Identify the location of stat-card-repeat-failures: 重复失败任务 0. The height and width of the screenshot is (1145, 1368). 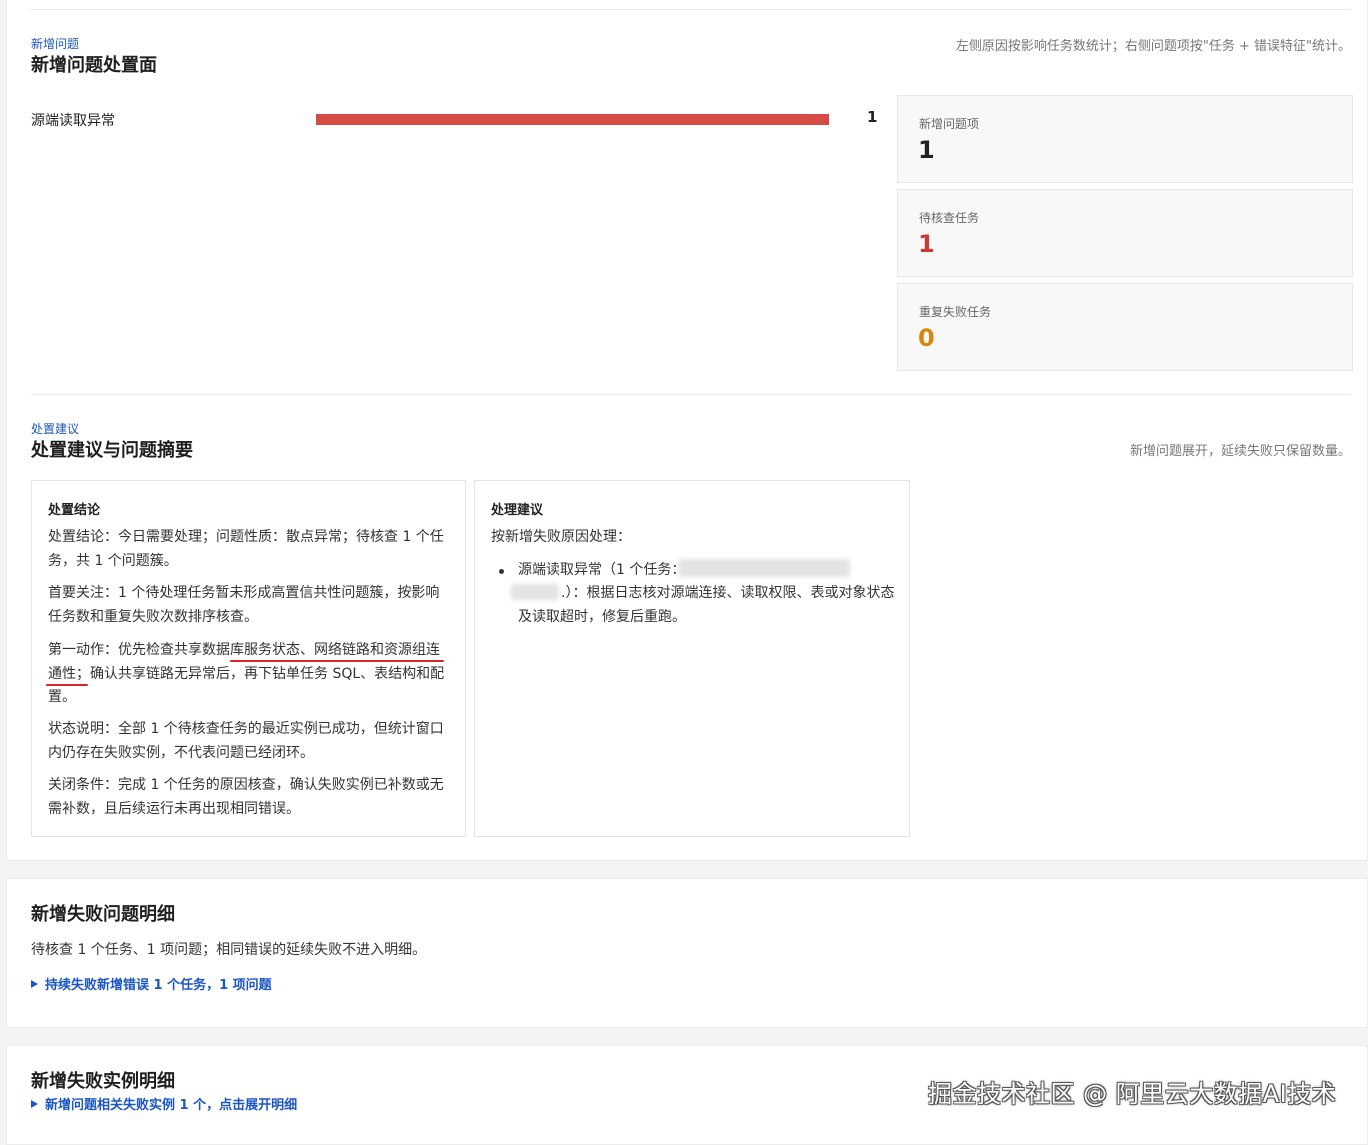
(1125, 327).